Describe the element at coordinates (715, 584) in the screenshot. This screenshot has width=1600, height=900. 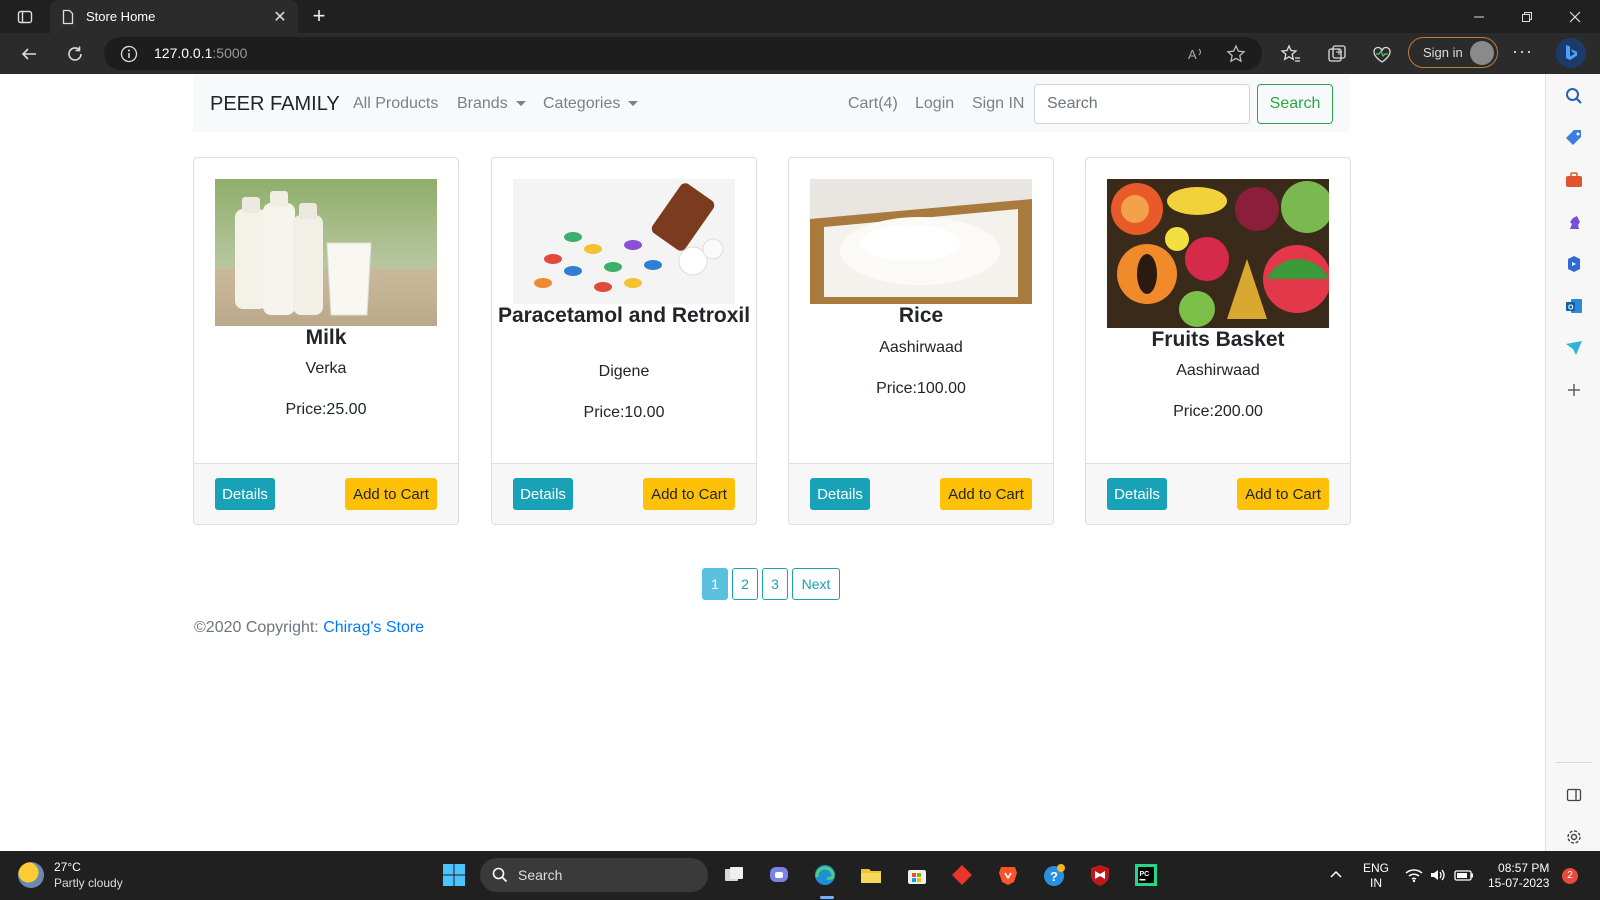
I see `page-link-1: 1` at that location.